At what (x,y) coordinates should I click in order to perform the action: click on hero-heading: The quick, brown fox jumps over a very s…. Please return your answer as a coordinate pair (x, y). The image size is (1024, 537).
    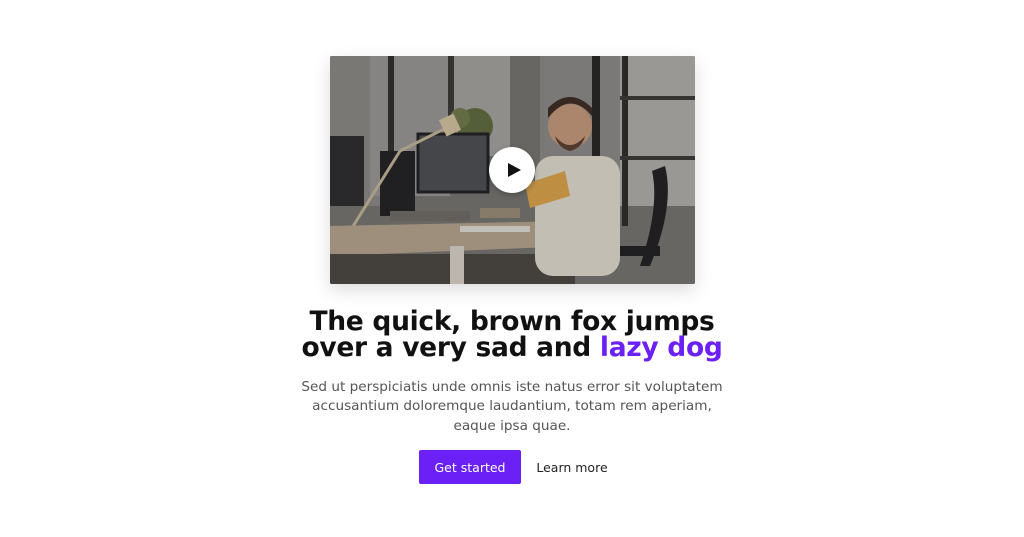
    Looking at the image, I should click on (512, 335).